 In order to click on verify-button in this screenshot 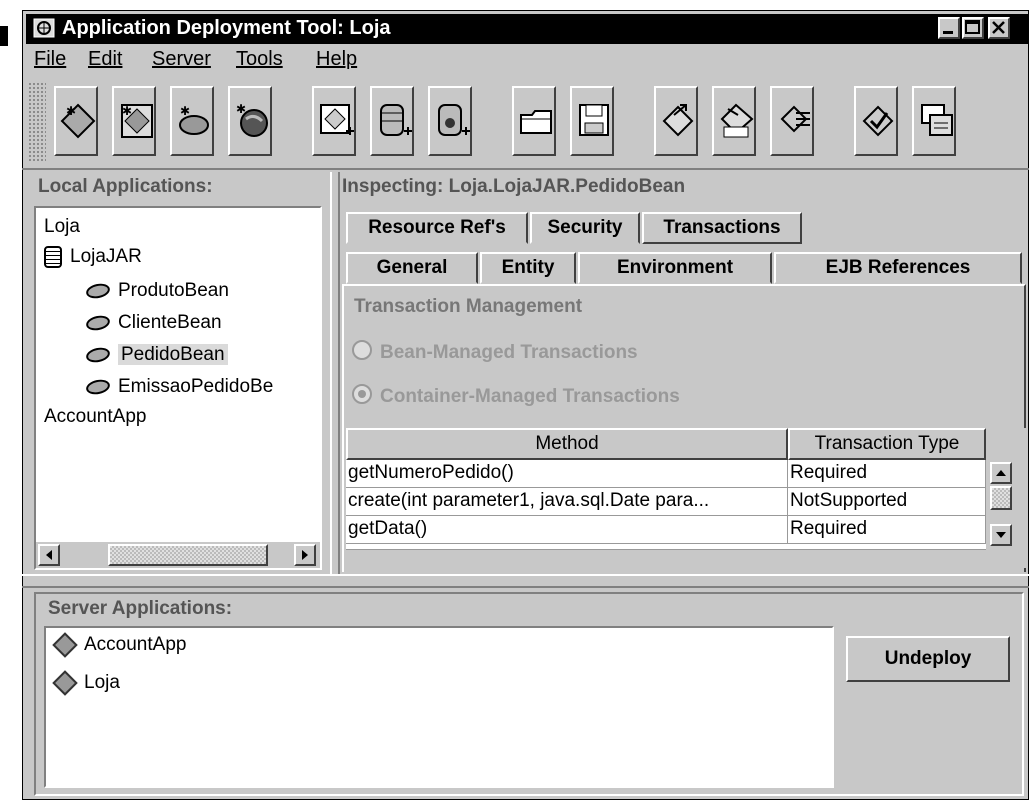, I will do `click(876, 121)`.